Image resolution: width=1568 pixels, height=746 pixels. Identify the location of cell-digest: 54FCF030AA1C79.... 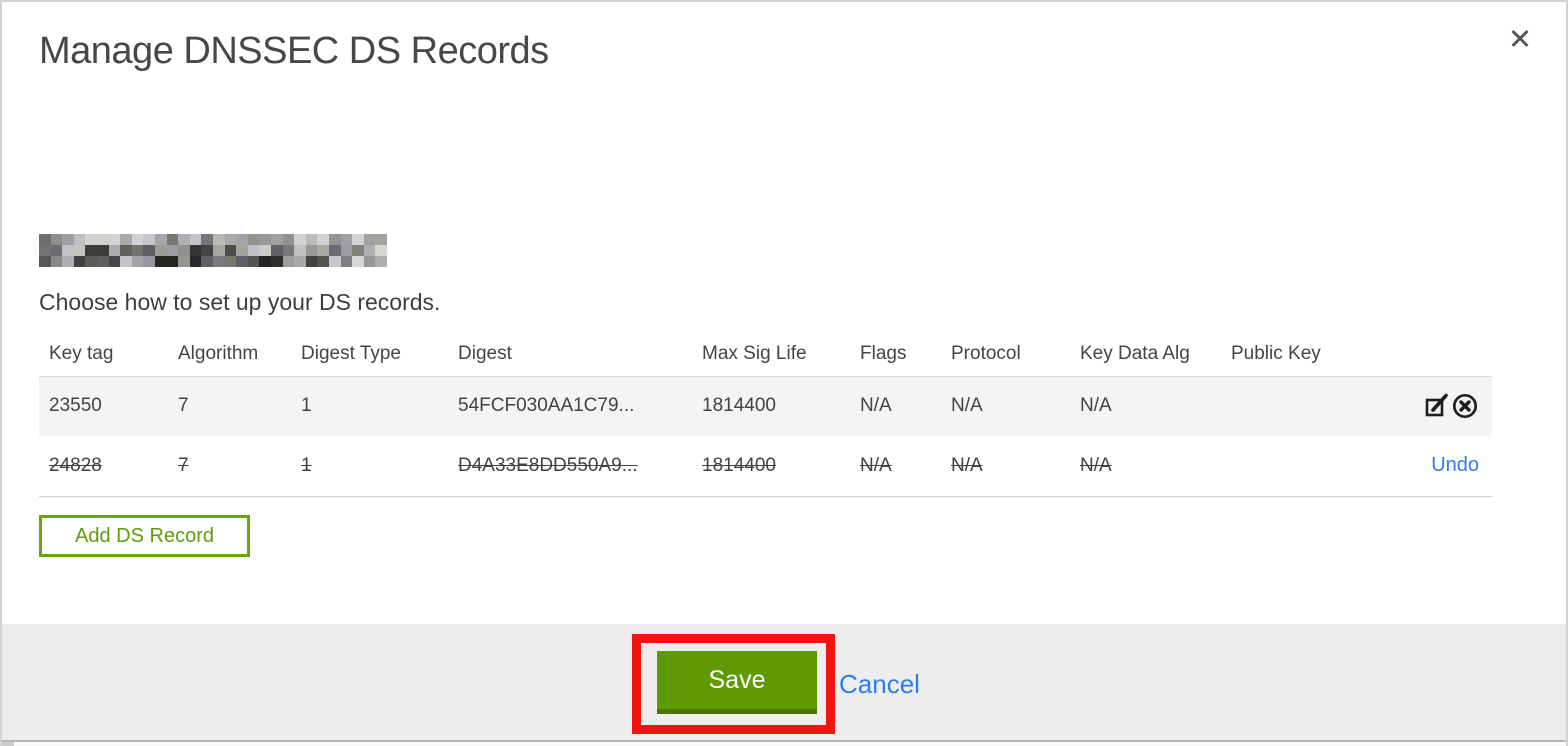
(546, 406).